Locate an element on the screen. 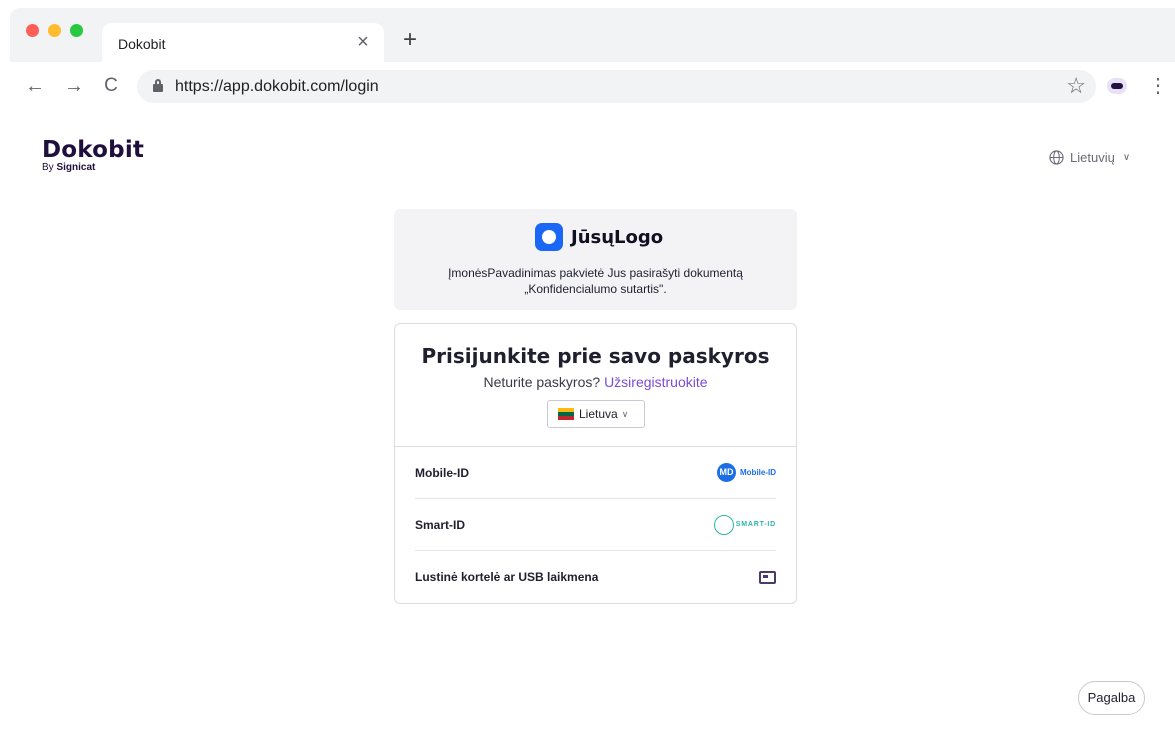  logo-by-text: By is located at coordinates (48, 167).